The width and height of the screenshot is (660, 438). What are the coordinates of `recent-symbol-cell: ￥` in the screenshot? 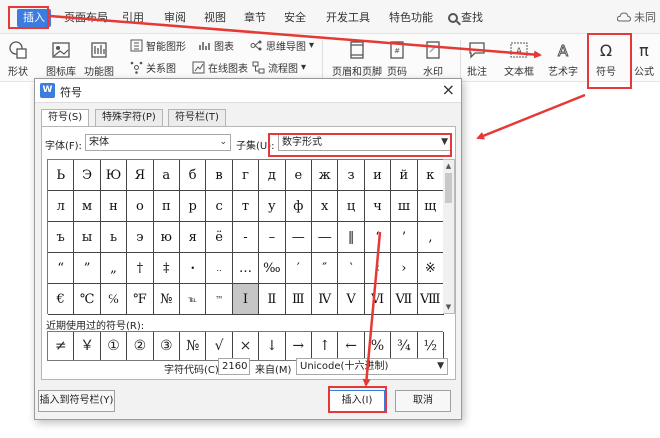 It's located at (87, 346).